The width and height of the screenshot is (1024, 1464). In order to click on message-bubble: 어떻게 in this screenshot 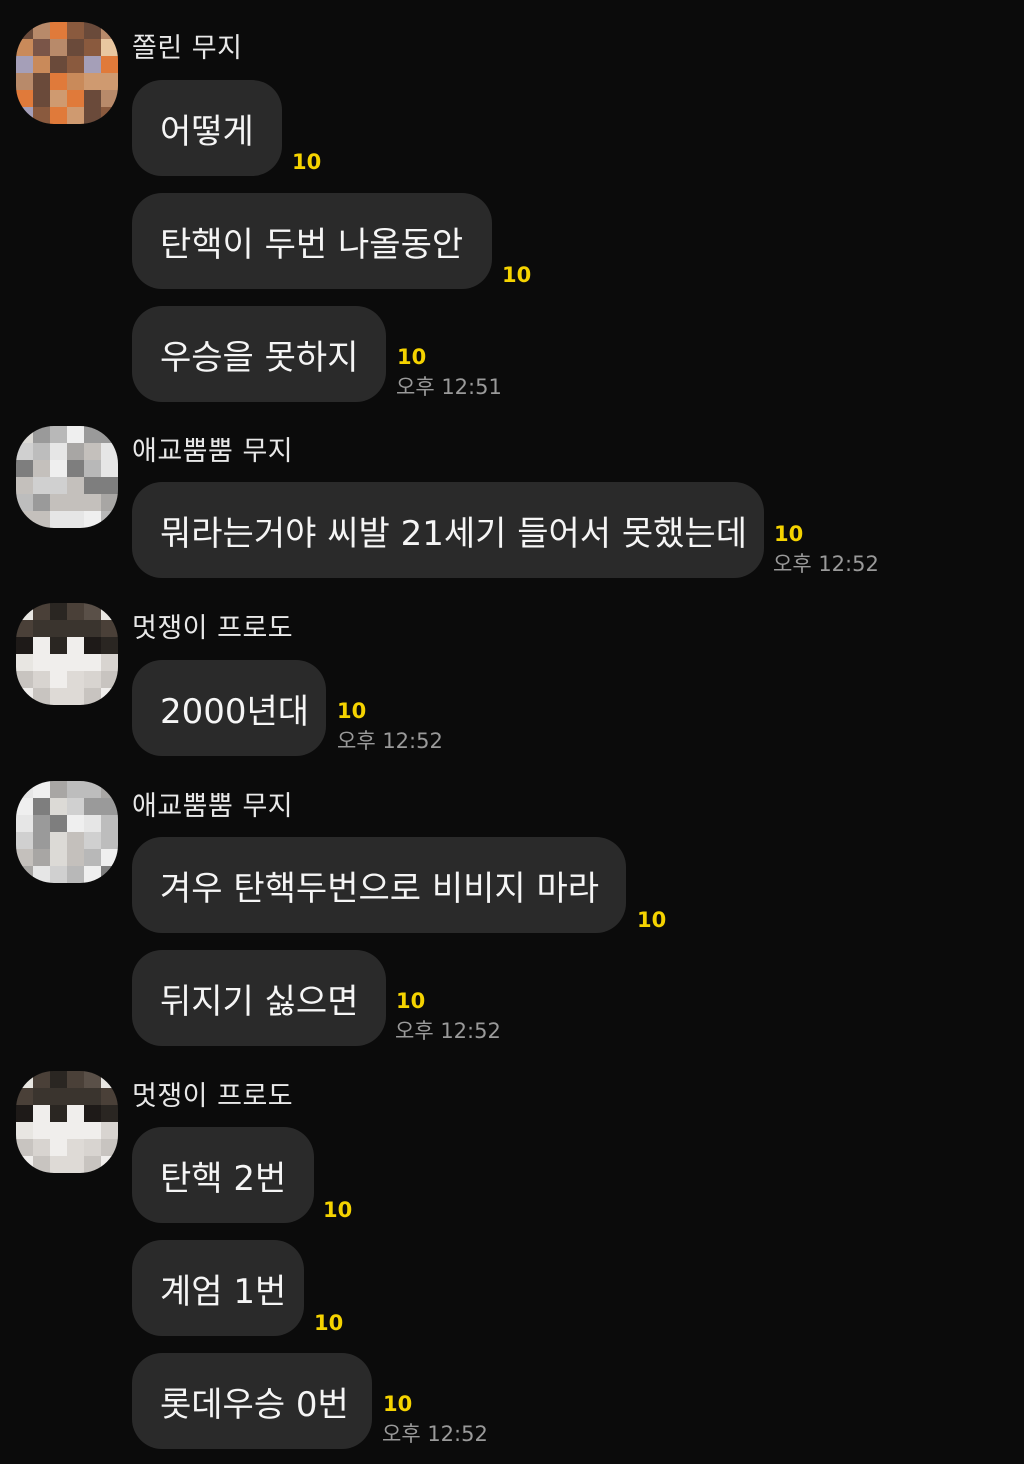, I will do `click(207, 128)`.